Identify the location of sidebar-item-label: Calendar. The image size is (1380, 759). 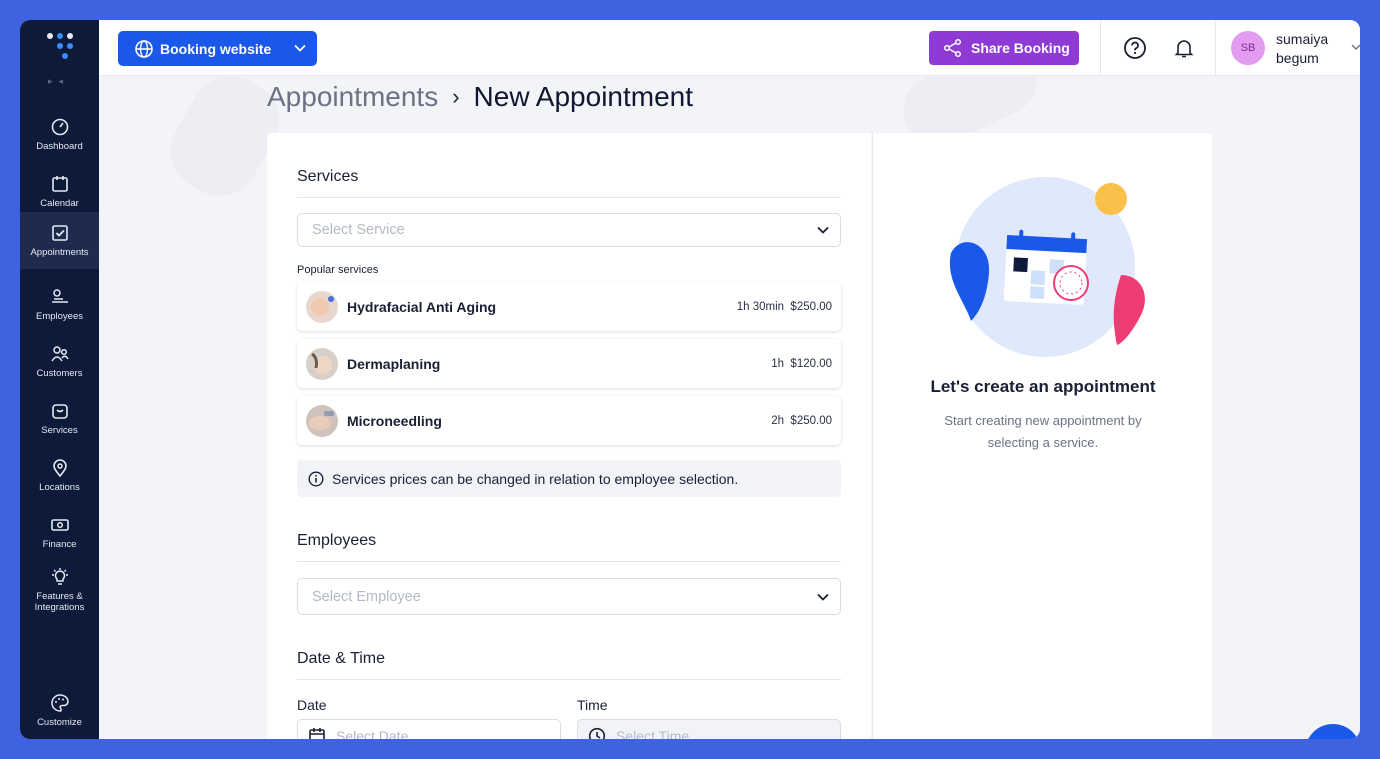
(59, 203).